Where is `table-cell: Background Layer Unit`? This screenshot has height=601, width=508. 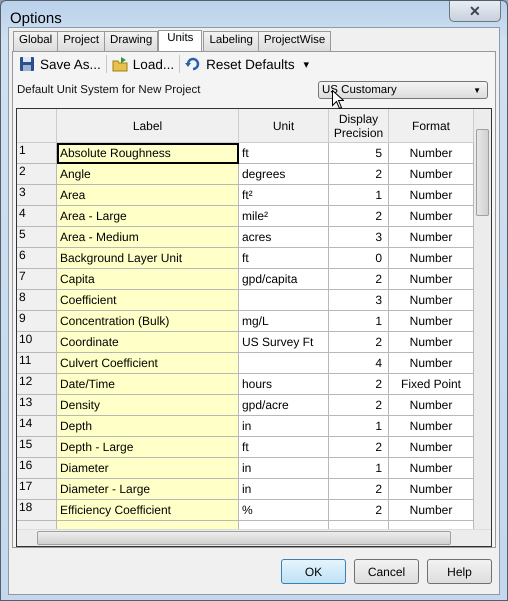
table-cell: Background Layer Unit is located at coordinates (147, 258).